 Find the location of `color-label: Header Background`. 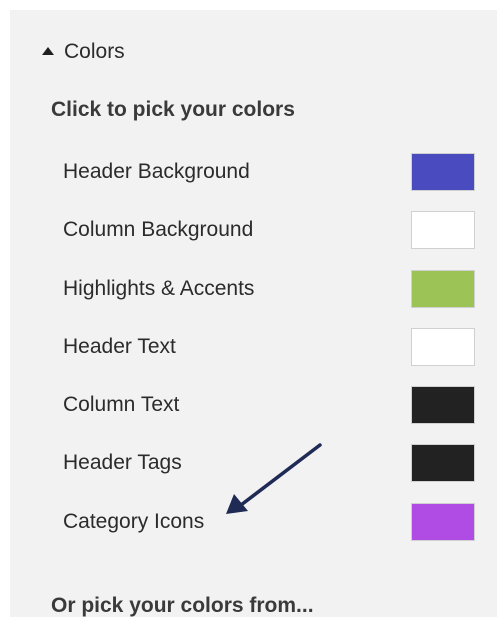

color-label: Header Background is located at coordinates (156, 171).